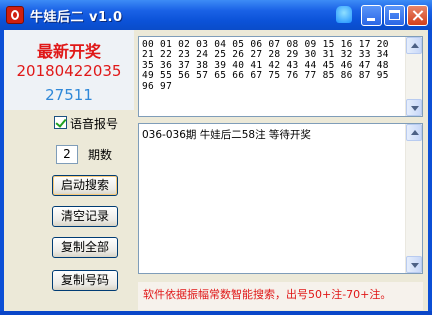 This screenshot has width=432, height=315. I want to click on minimize-button, so click(371, 15).